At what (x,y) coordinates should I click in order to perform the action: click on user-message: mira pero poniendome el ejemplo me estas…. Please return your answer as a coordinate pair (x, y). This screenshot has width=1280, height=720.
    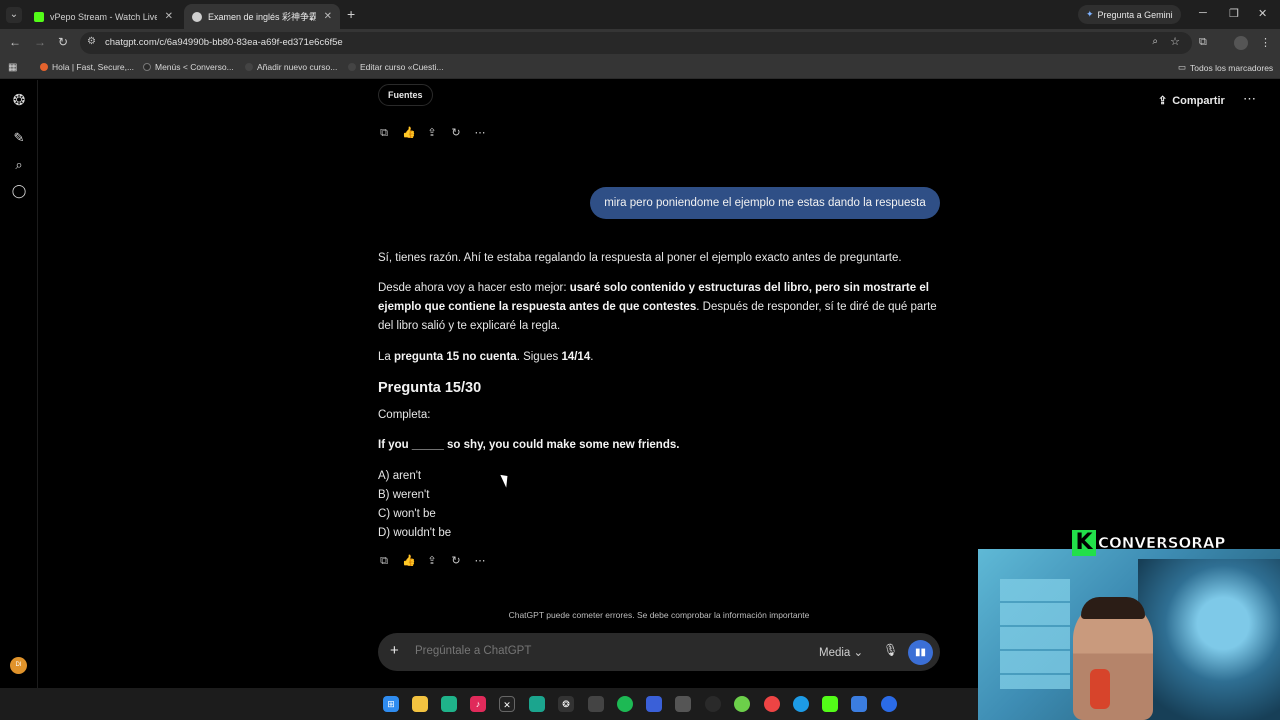
    Looking at the image, I should click on (765, 203).